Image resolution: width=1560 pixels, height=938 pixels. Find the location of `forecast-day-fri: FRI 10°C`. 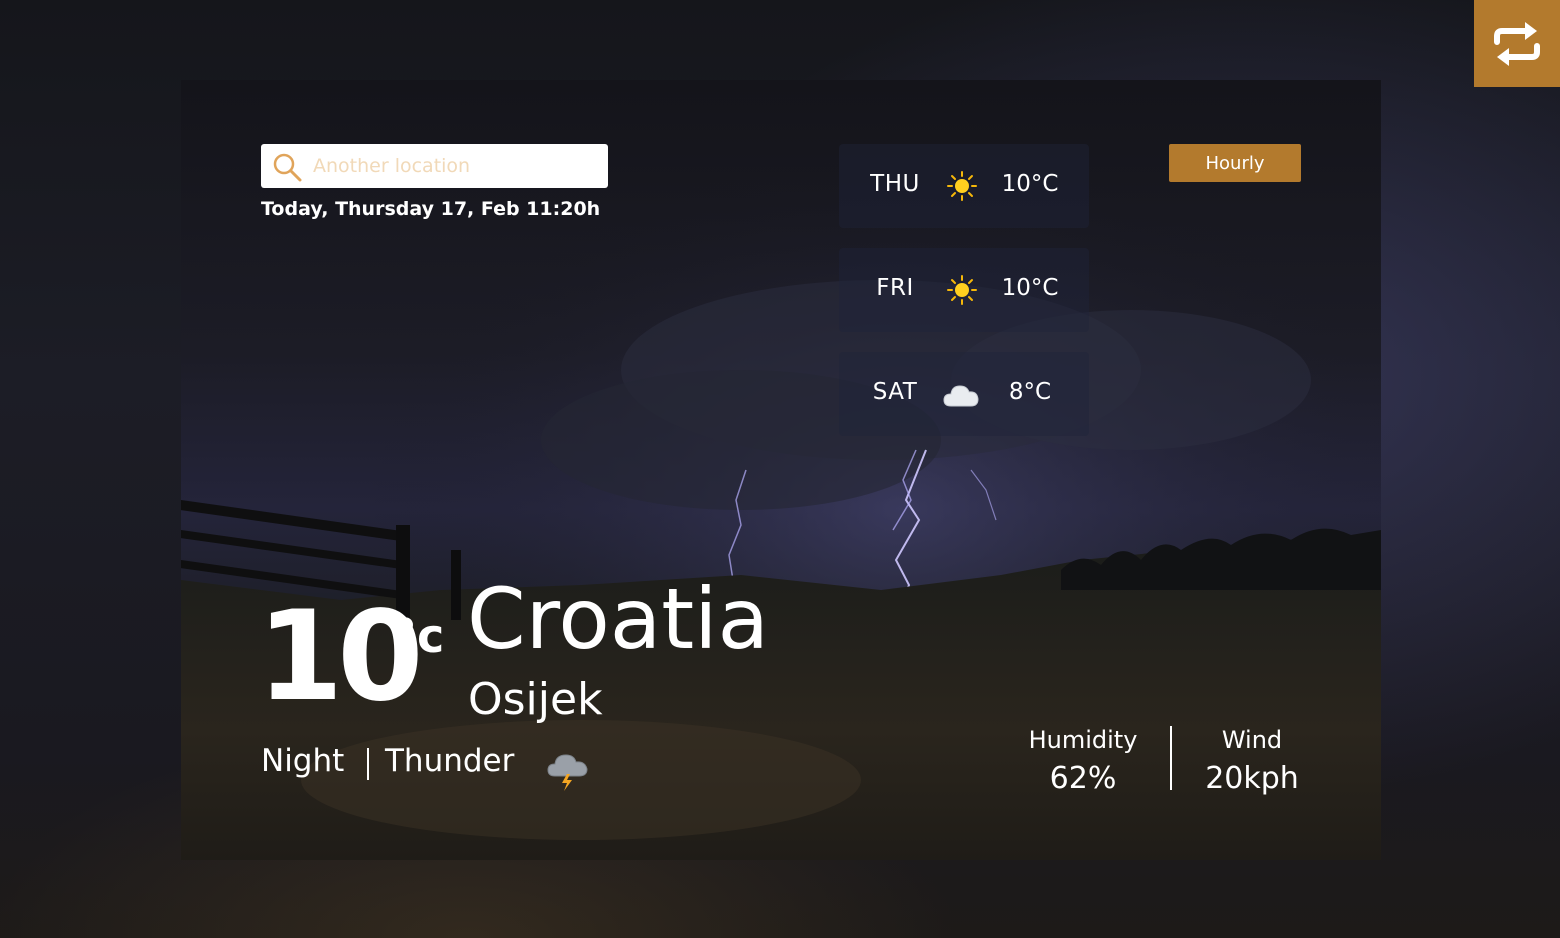

forecast-day-fri: FRI 10°C is located at coordinates (964, 290).